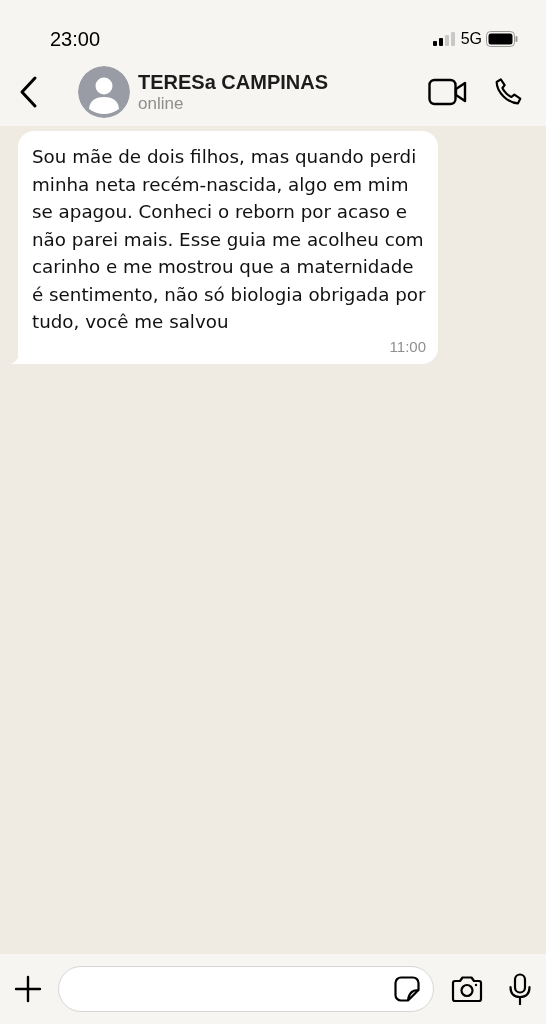  Describe the element at coordinates (407, 989) in the screenshot. I see `sticker-icon` at that location.